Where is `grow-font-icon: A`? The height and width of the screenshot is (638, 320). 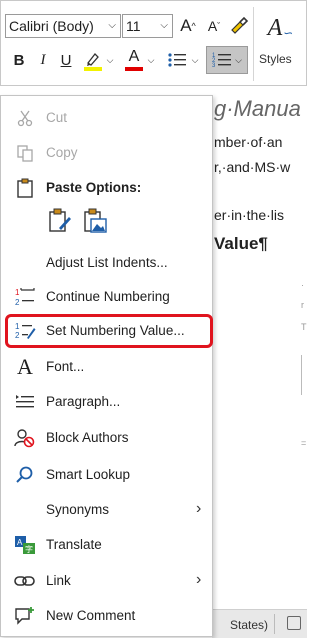
grow-font-icon: A is located at coordinates (186, 25).